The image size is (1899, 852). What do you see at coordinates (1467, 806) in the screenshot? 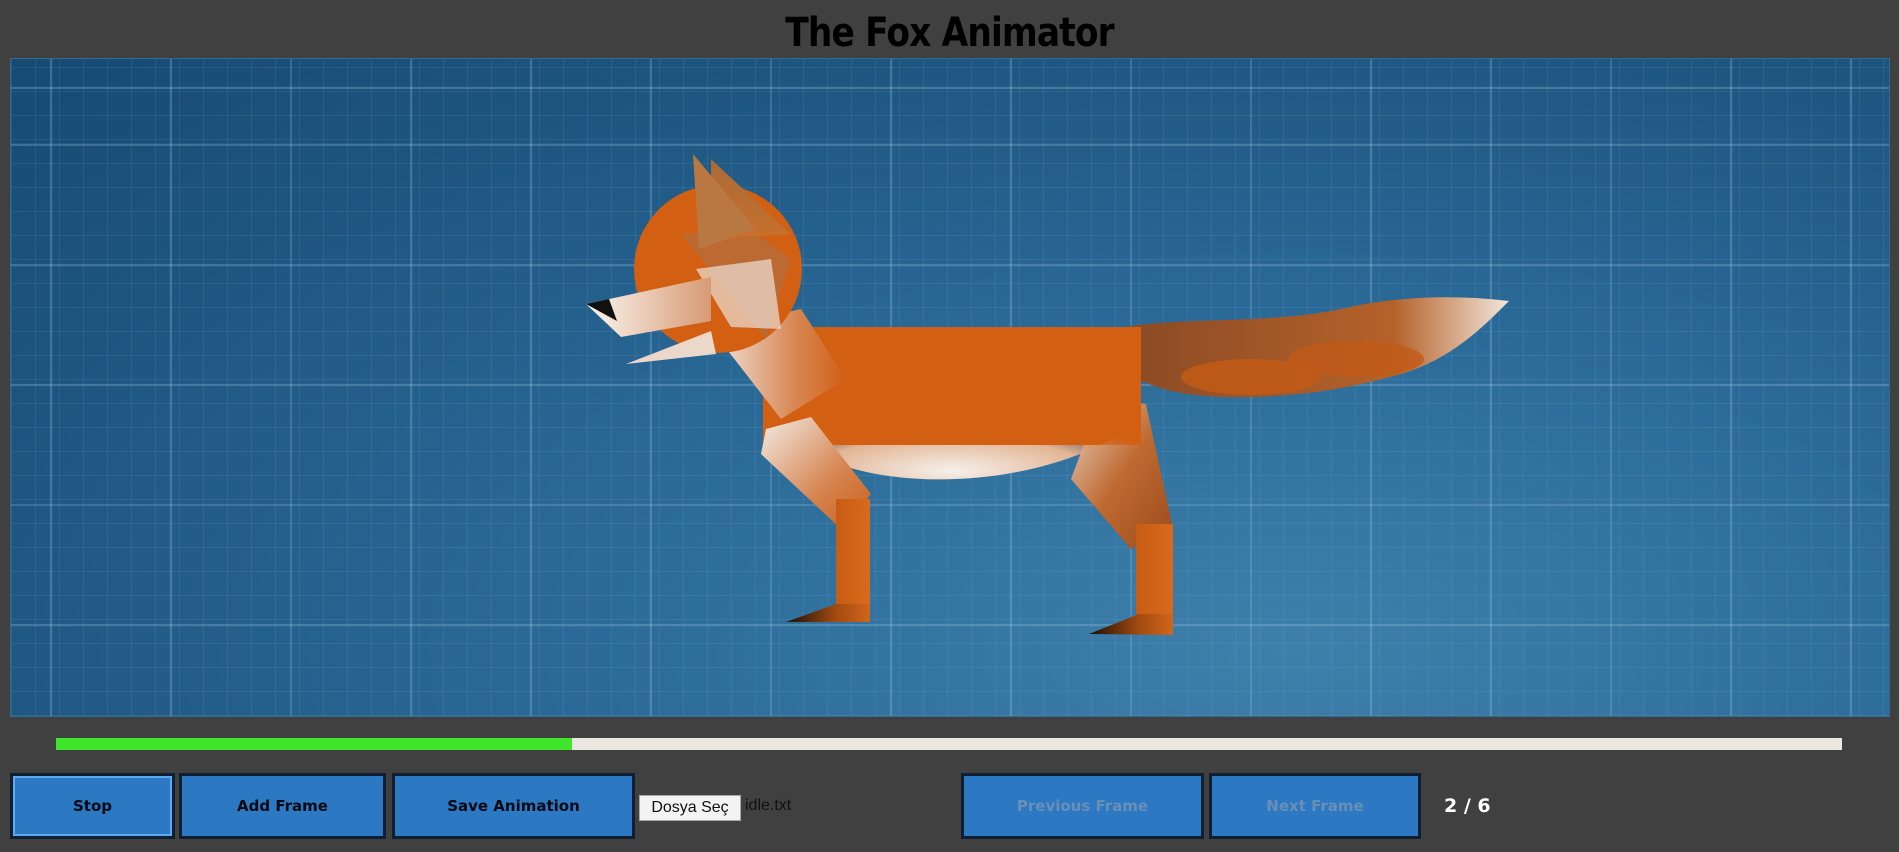
I see `frame-counter: 2 / 6` at bounding box center [1467, 806].